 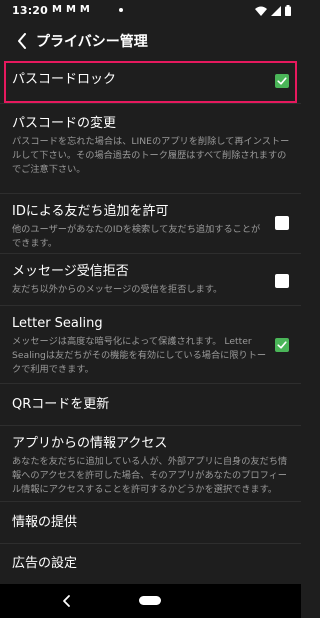 I want to click on setting-info-provision: 情報の提供, so click(x=150, y=523).